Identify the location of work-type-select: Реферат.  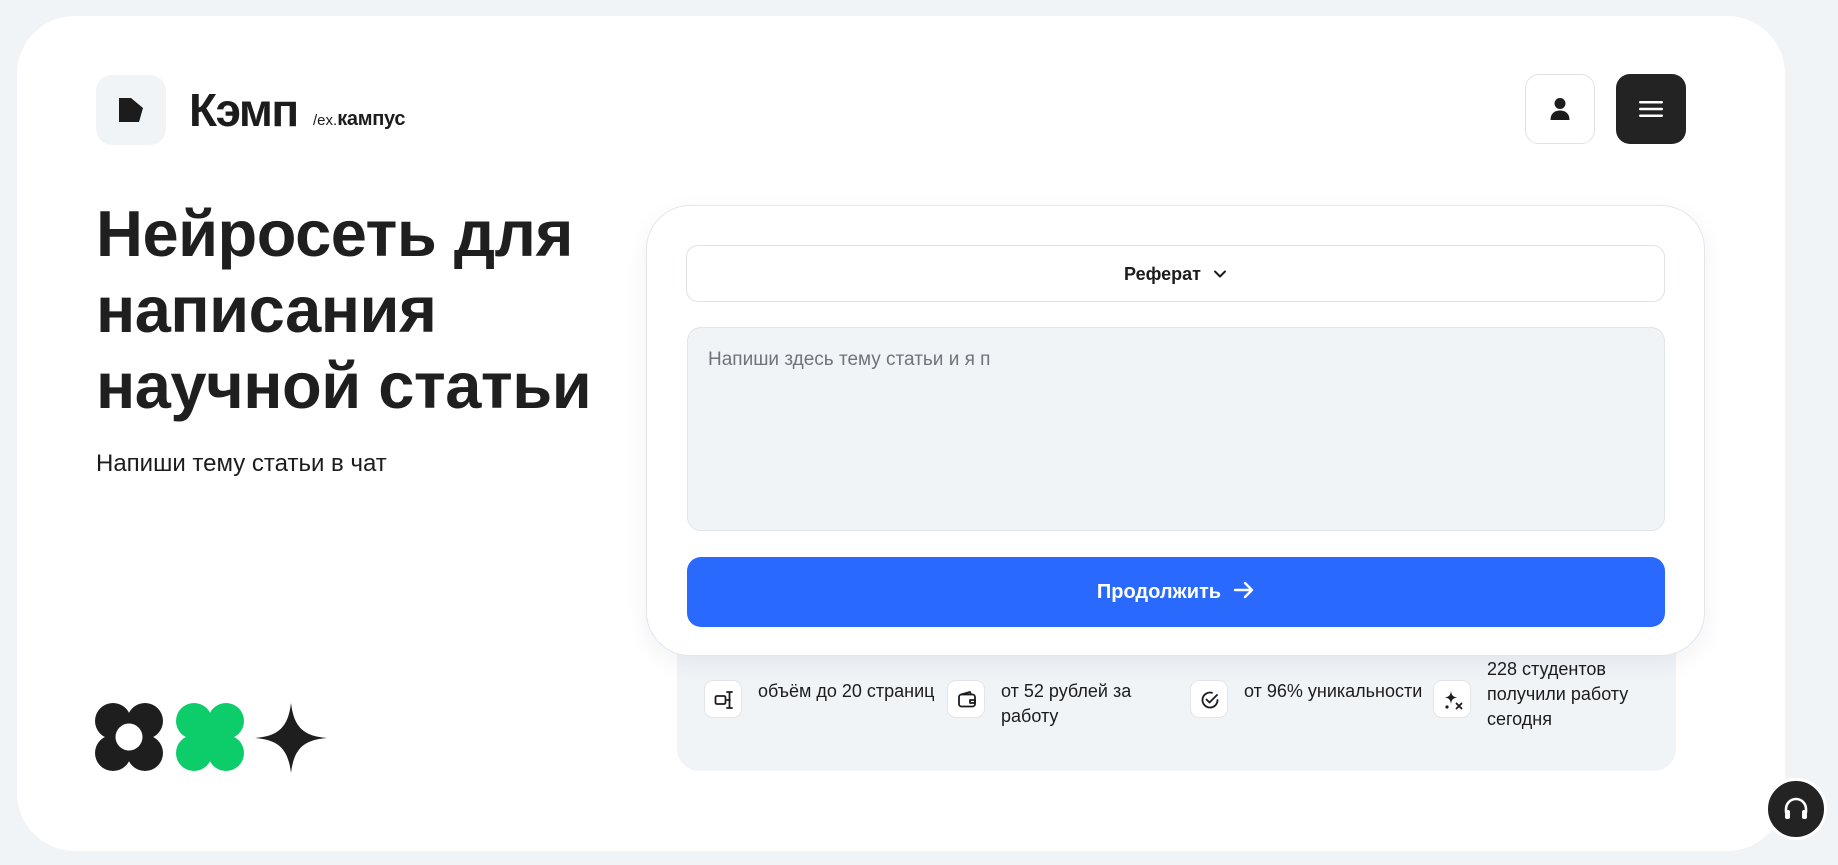
(1175, 273).